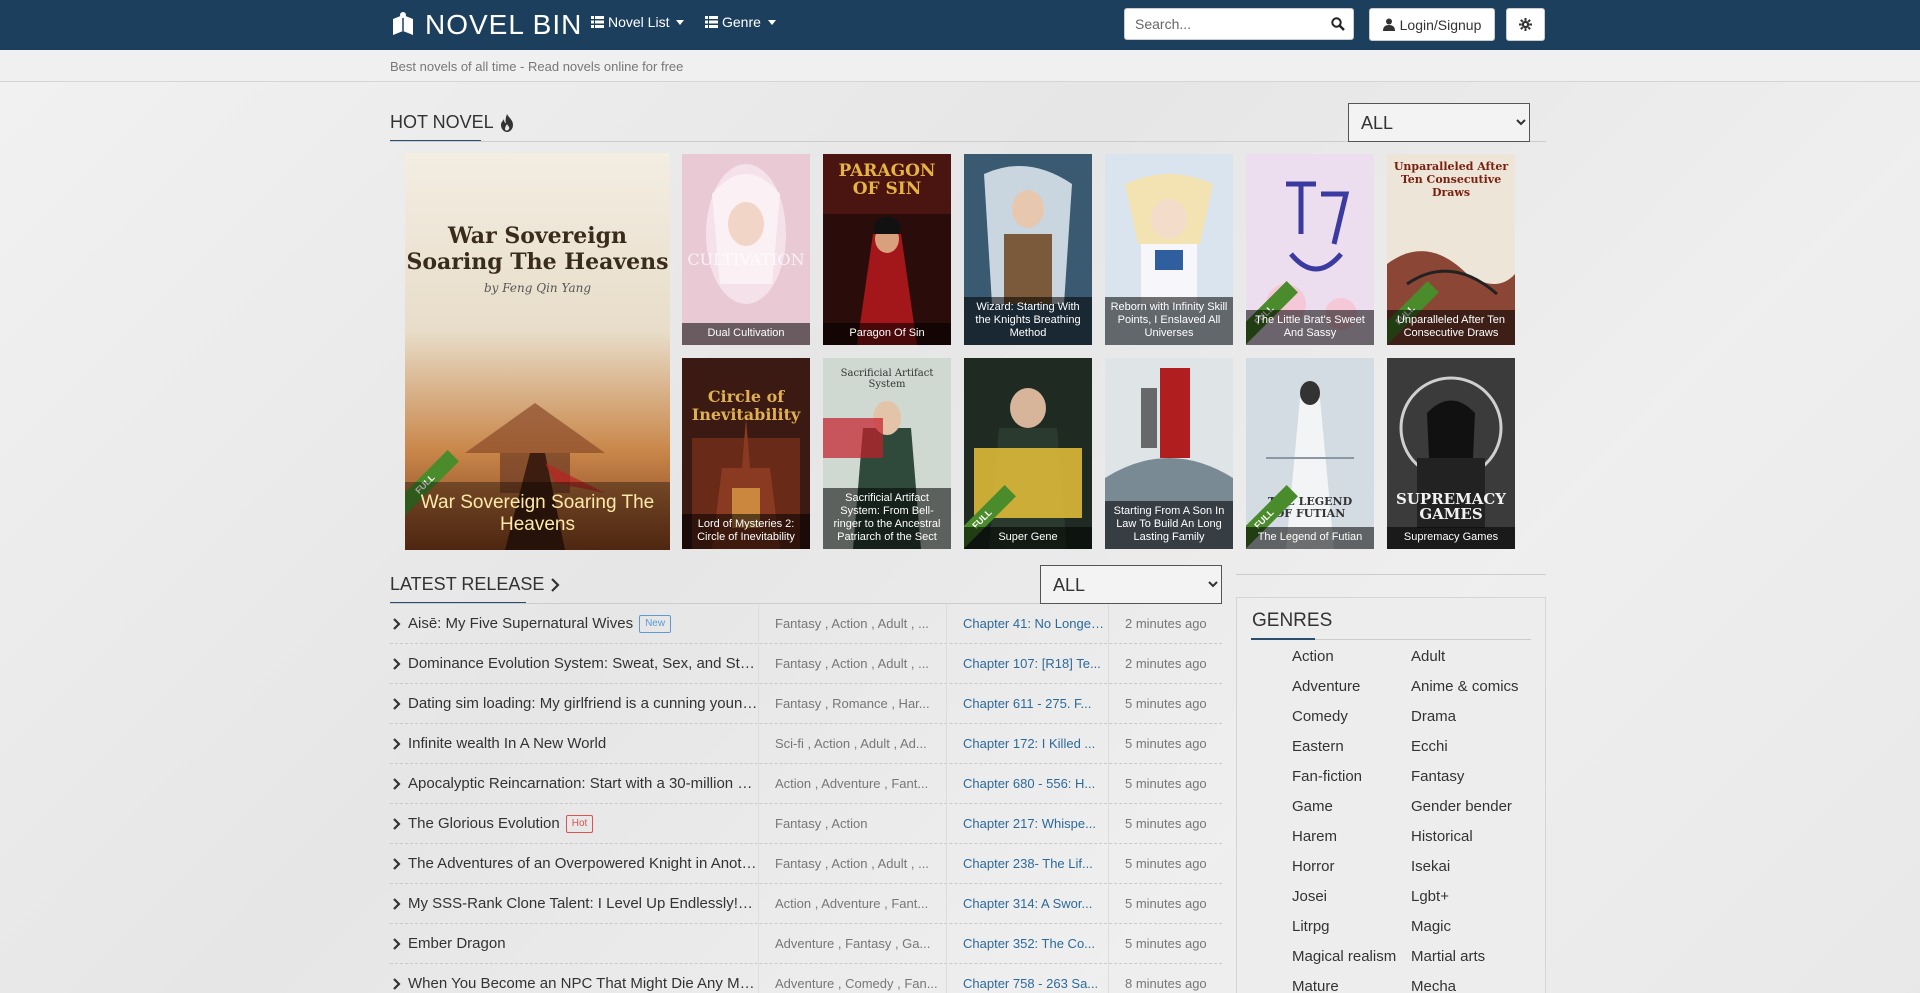  I want to click on hot-genre-filter: ALL, so click(1439, 122).